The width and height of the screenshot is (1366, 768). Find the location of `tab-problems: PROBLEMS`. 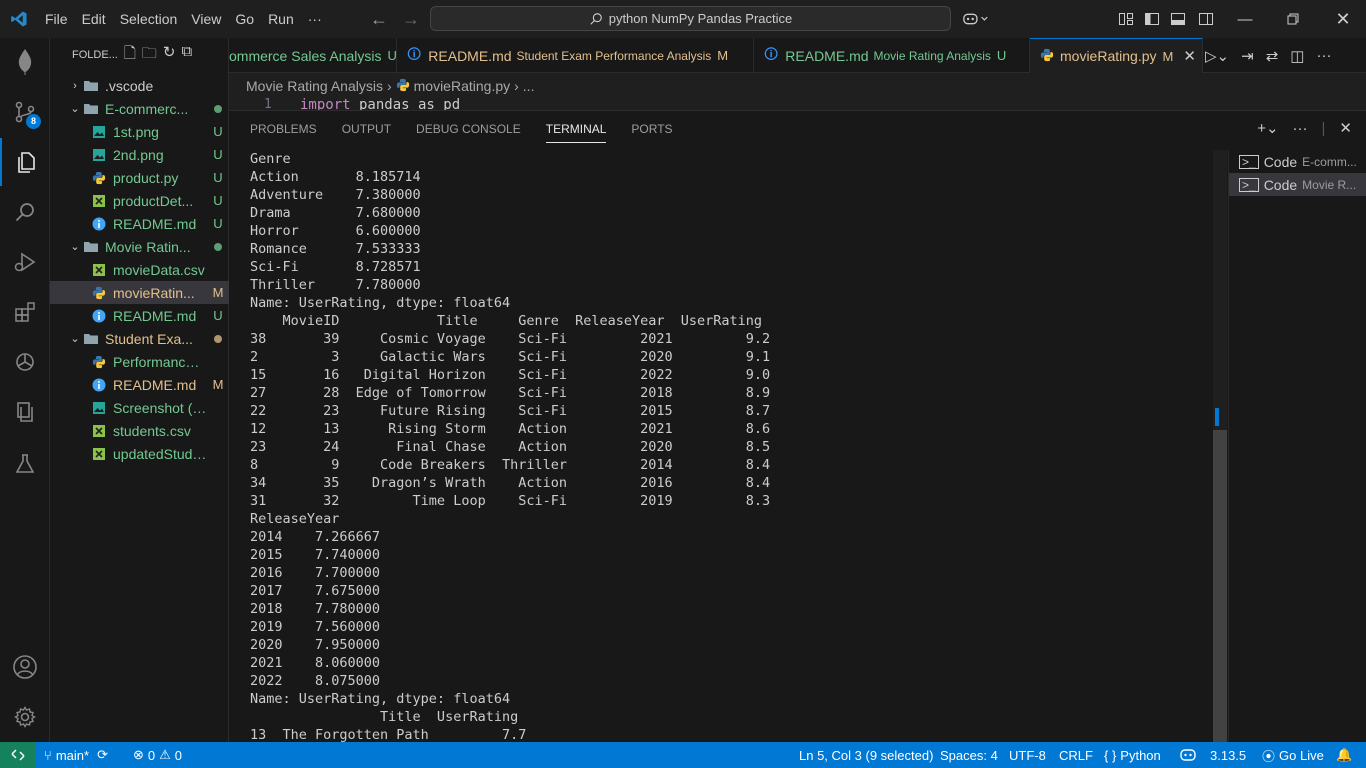

tab-problems: PROBLEMS is located at coordinates (283, 131).